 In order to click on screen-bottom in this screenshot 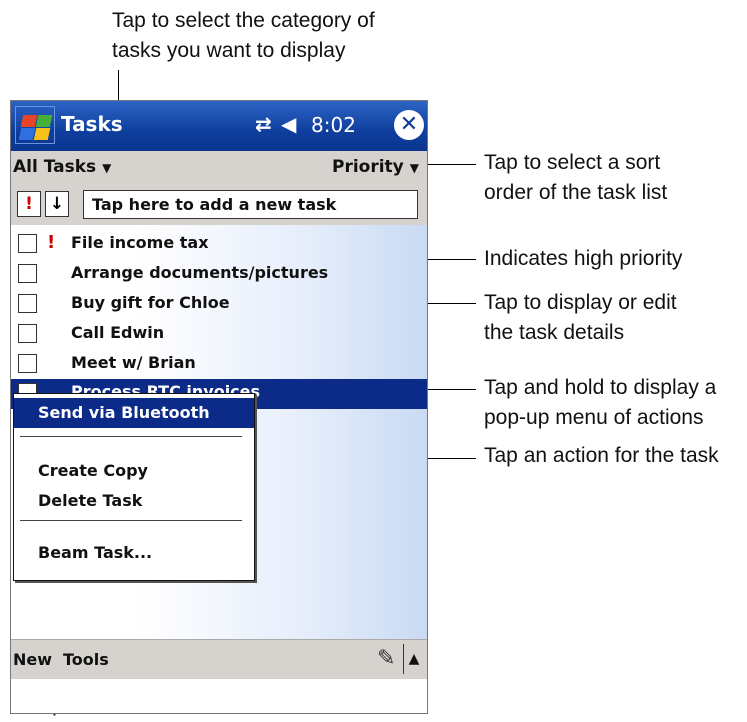, I will do `click(219, 696)`.